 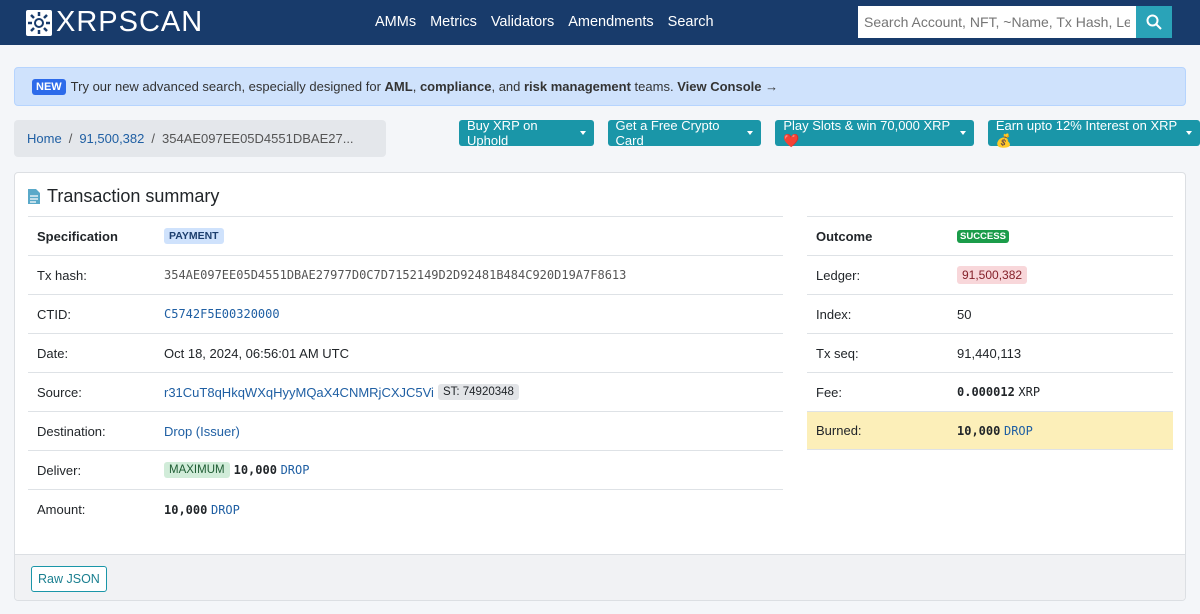 I want to click on index: 50, so click(x=964, y=314).